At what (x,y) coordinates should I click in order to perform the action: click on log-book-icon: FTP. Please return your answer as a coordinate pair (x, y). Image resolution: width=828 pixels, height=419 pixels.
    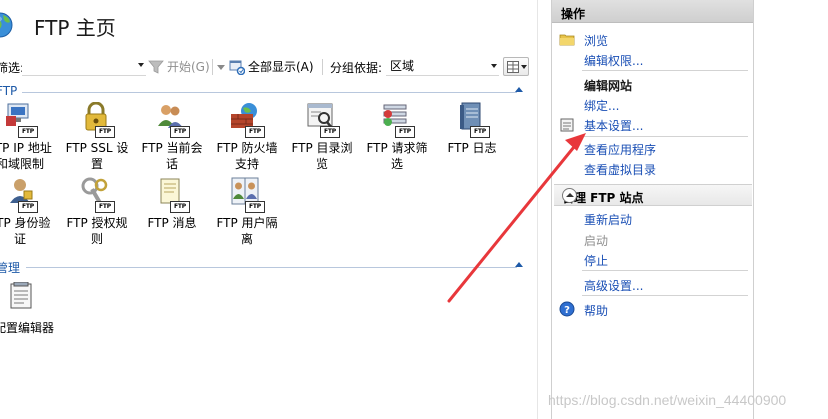
    Looking at the image, I should click on (472, 120).